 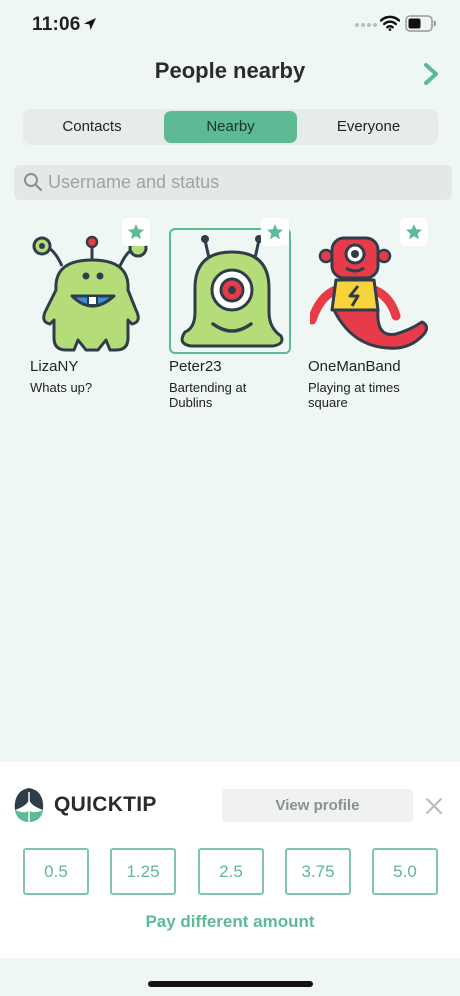 I want to click on person-status: Bartending at Dublins, so click(x=208, y=395).